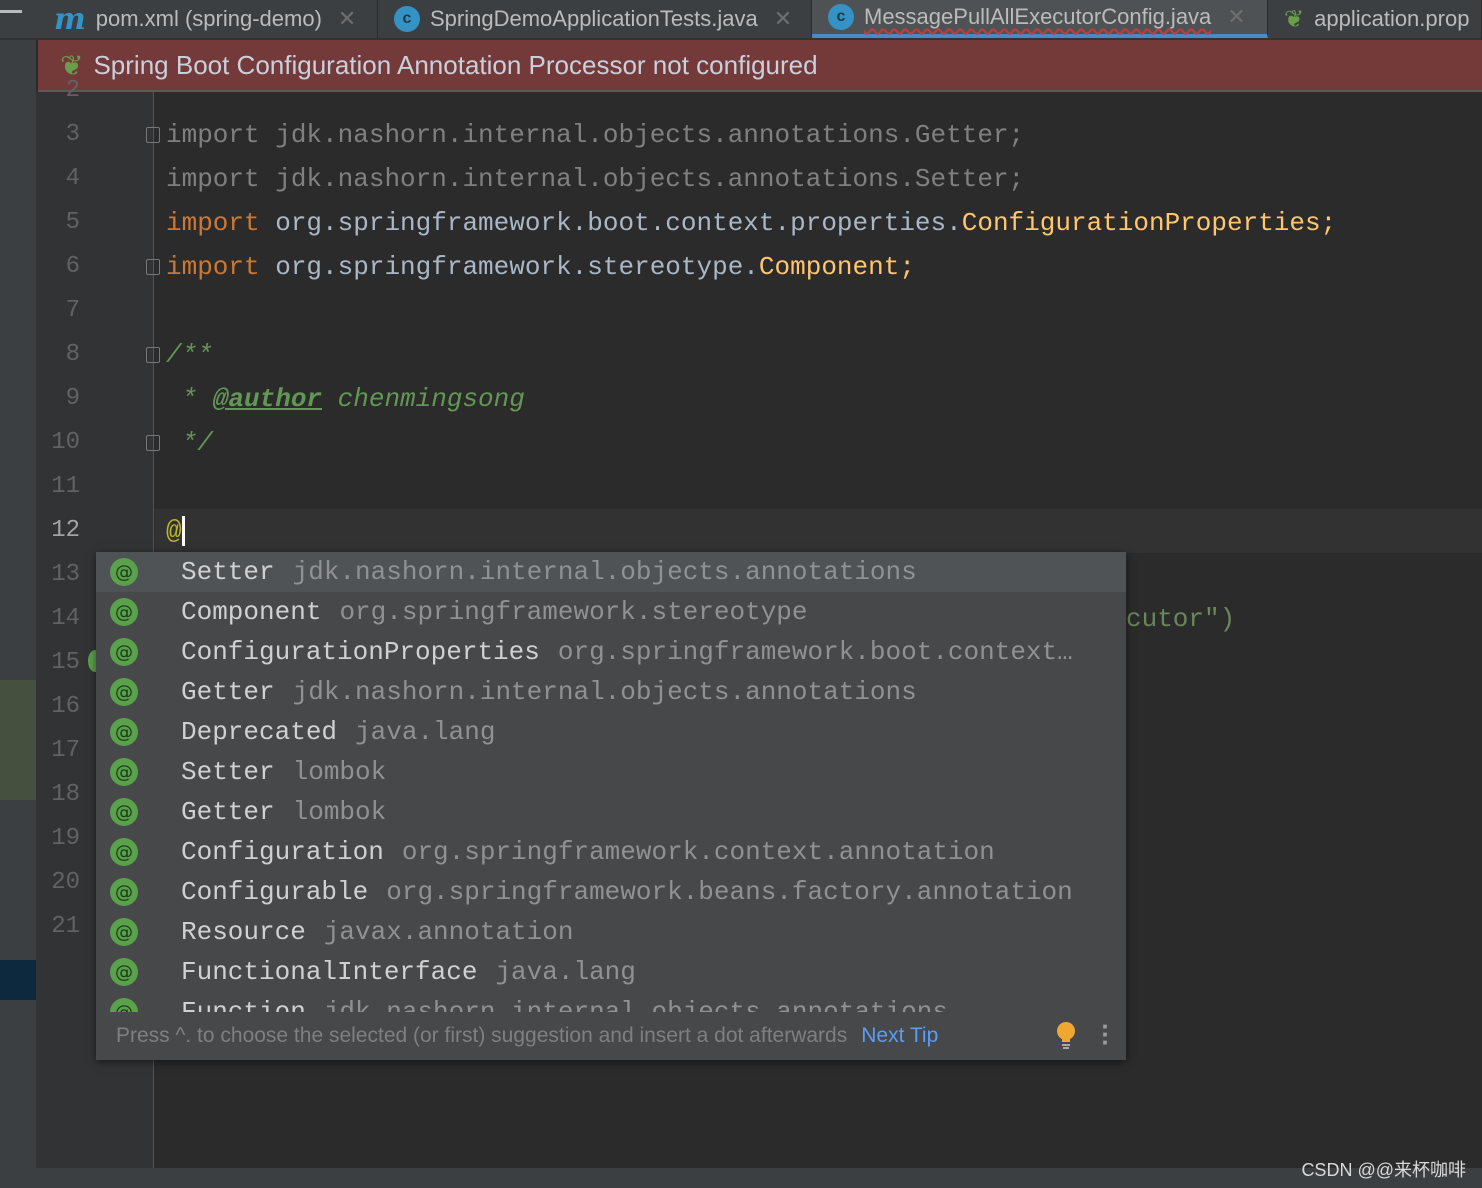  Describe the element at coordinates (72, 266) in the screenshot. I see `line-number: 6` at that location.